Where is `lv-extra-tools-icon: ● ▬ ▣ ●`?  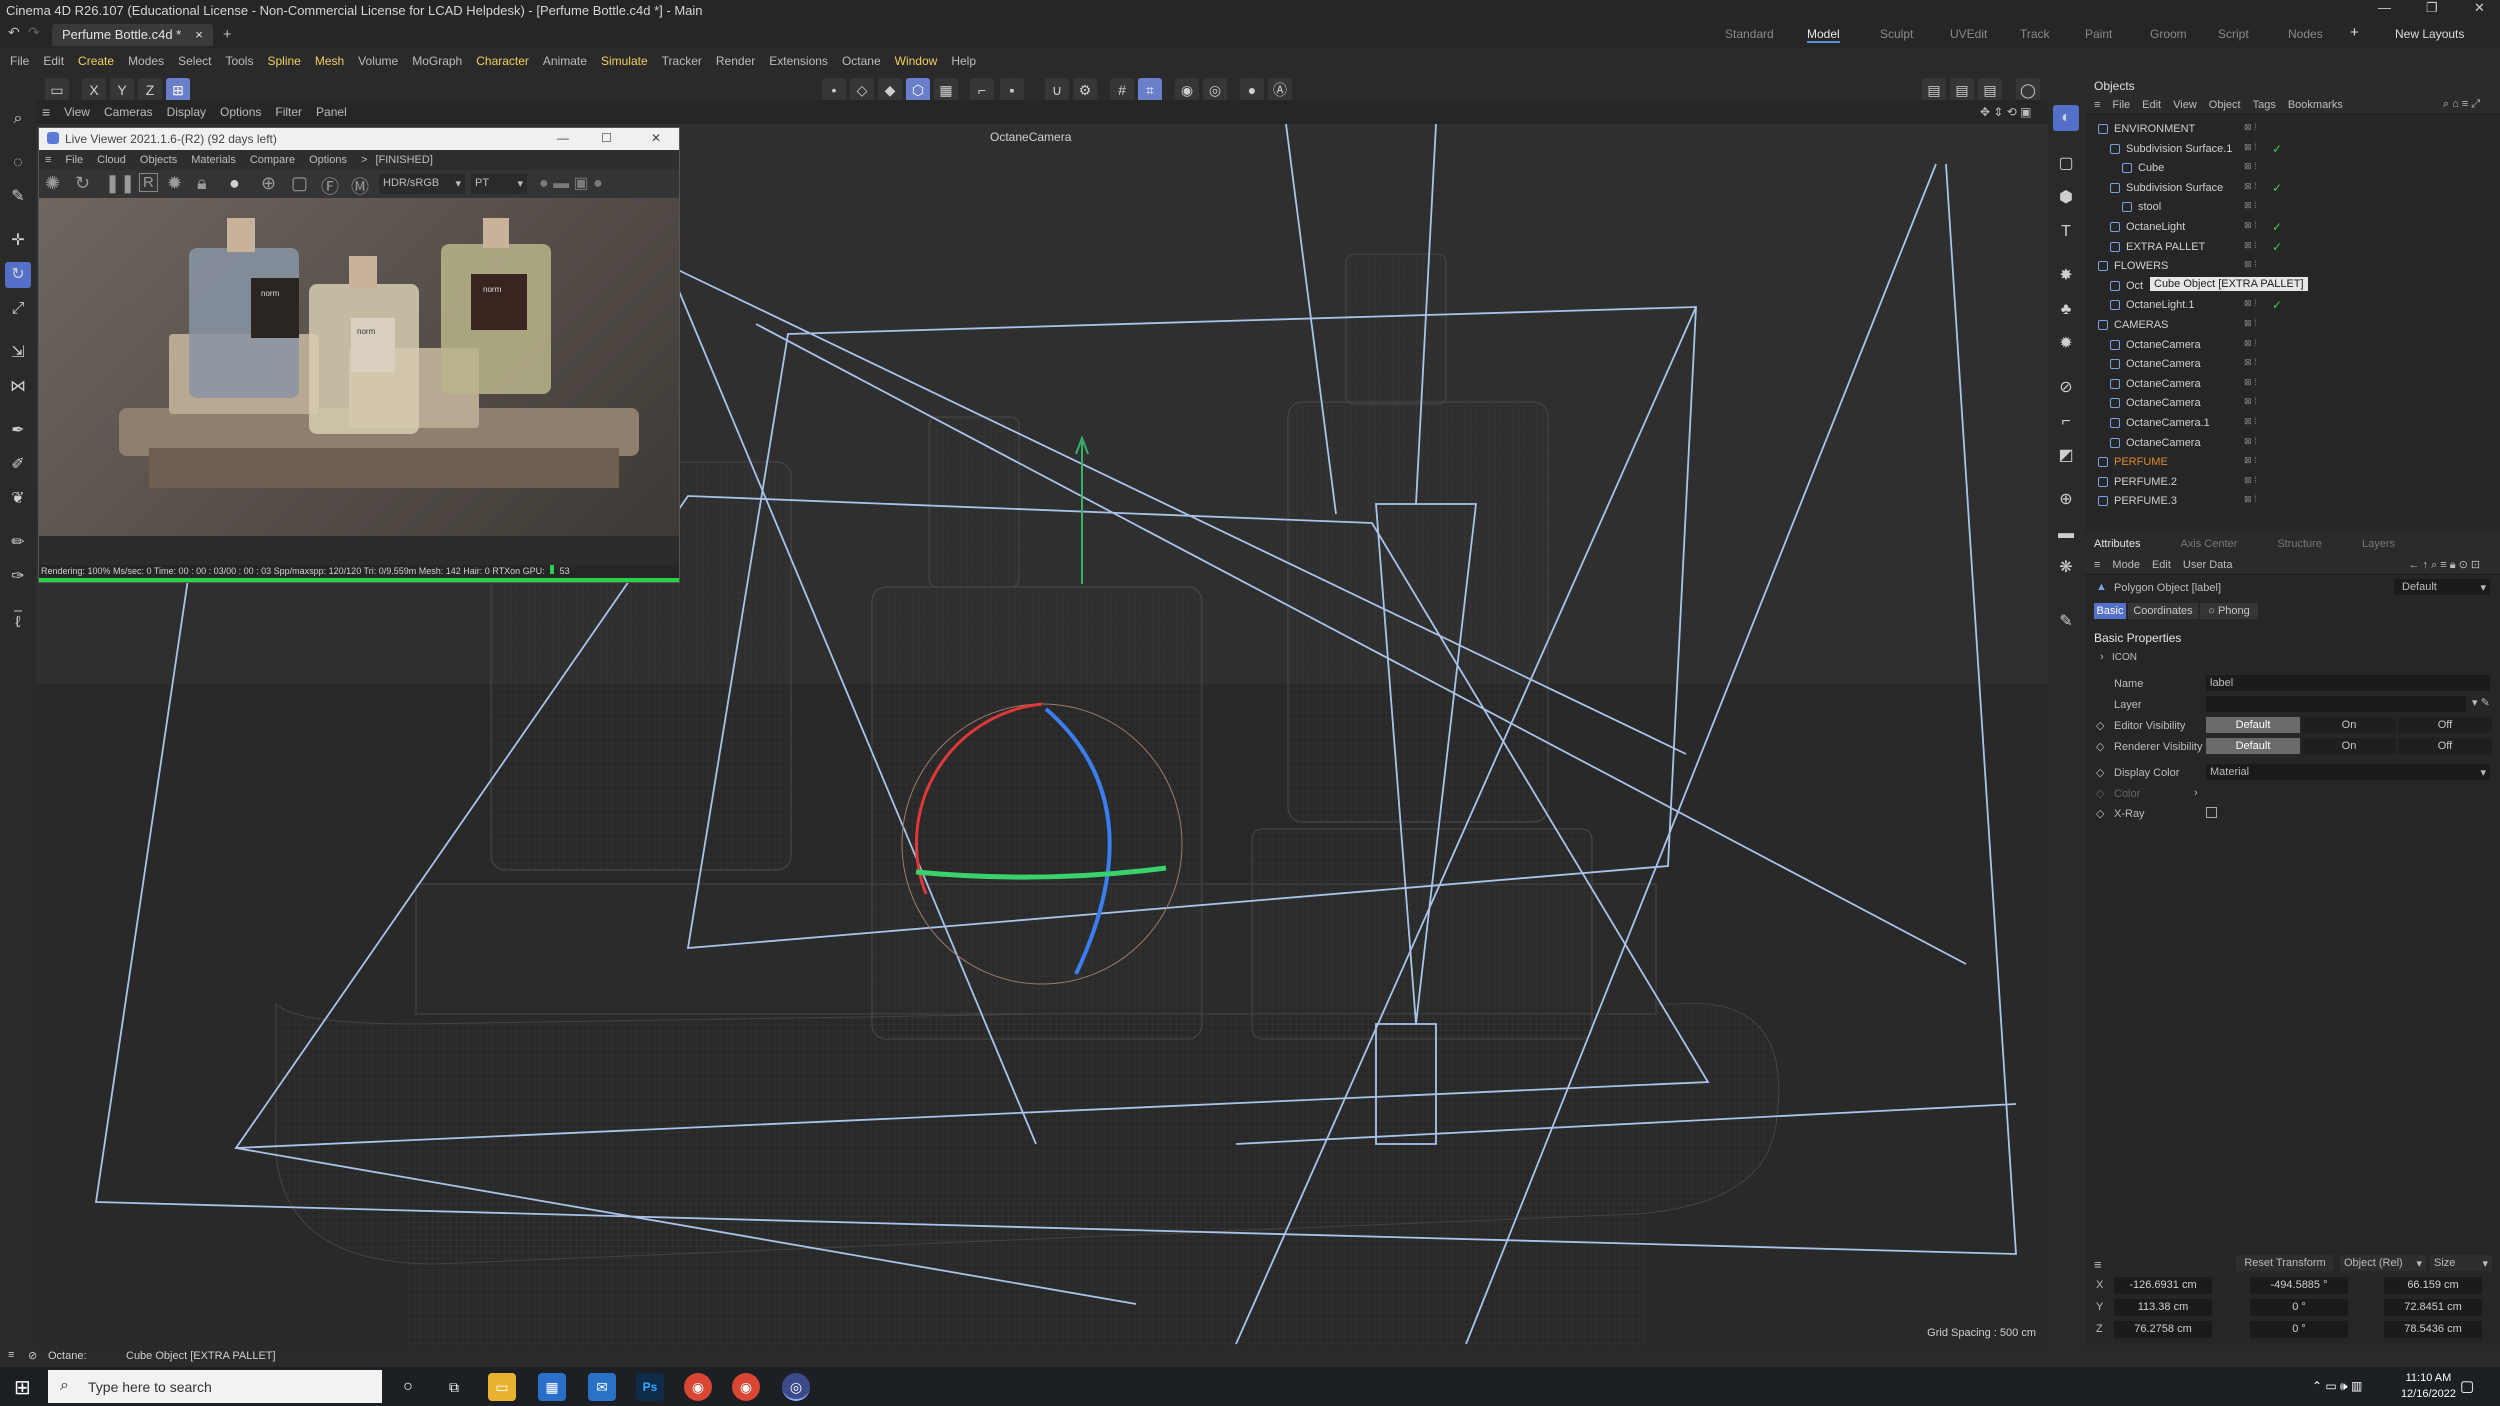 lv-extra-tools-icon: ● ▬ ▣ ● is located at coordinates (571, 183).